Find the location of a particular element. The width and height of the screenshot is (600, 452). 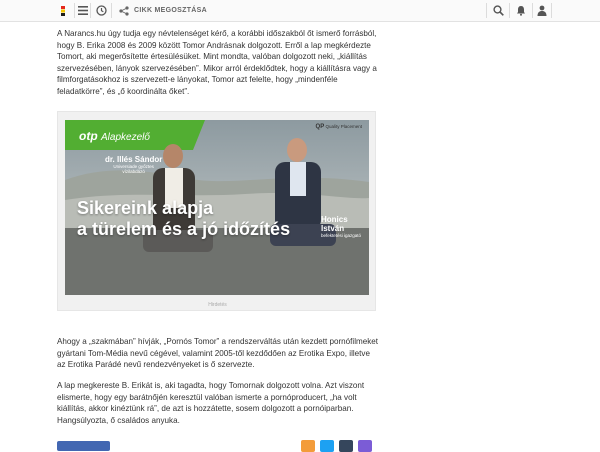

email-share-icon is located at coordinates (308, 446).